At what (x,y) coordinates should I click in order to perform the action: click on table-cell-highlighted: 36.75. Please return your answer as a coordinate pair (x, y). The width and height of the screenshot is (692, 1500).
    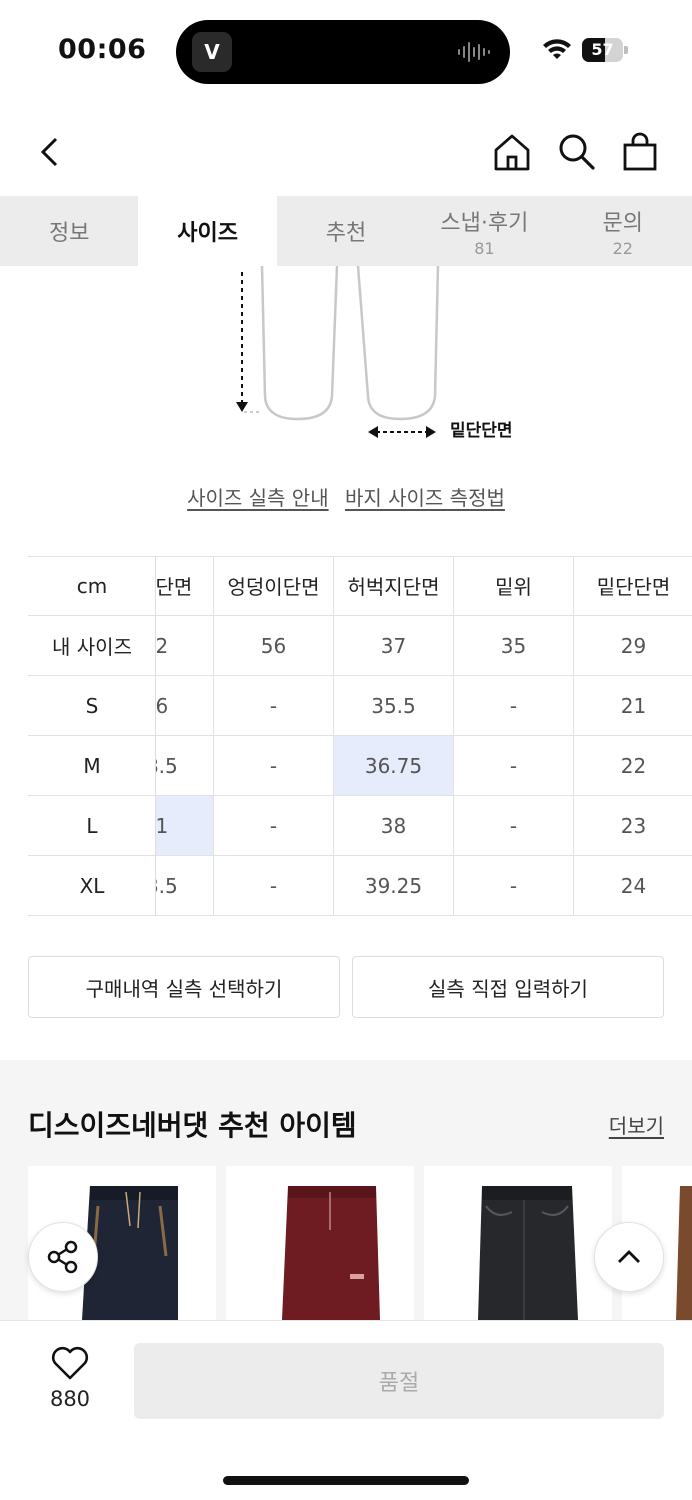
    Looking at the image, I should click on (394, 766).